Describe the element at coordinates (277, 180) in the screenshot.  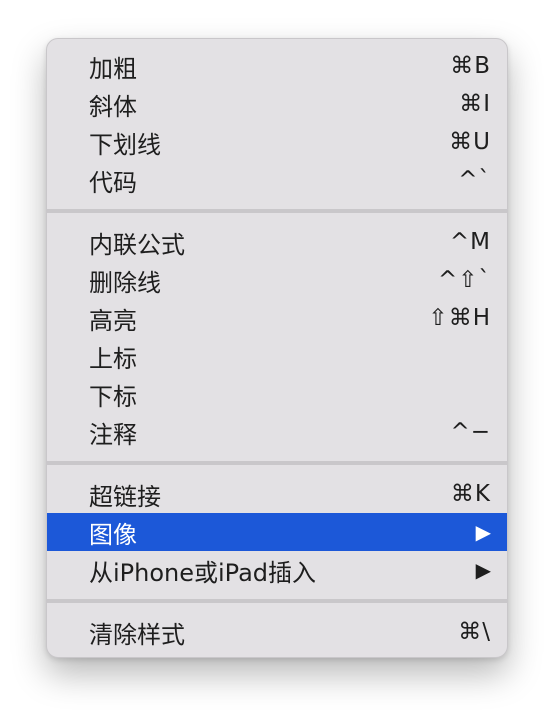
I see `menu-item-code: 代码 ^`` at that location.